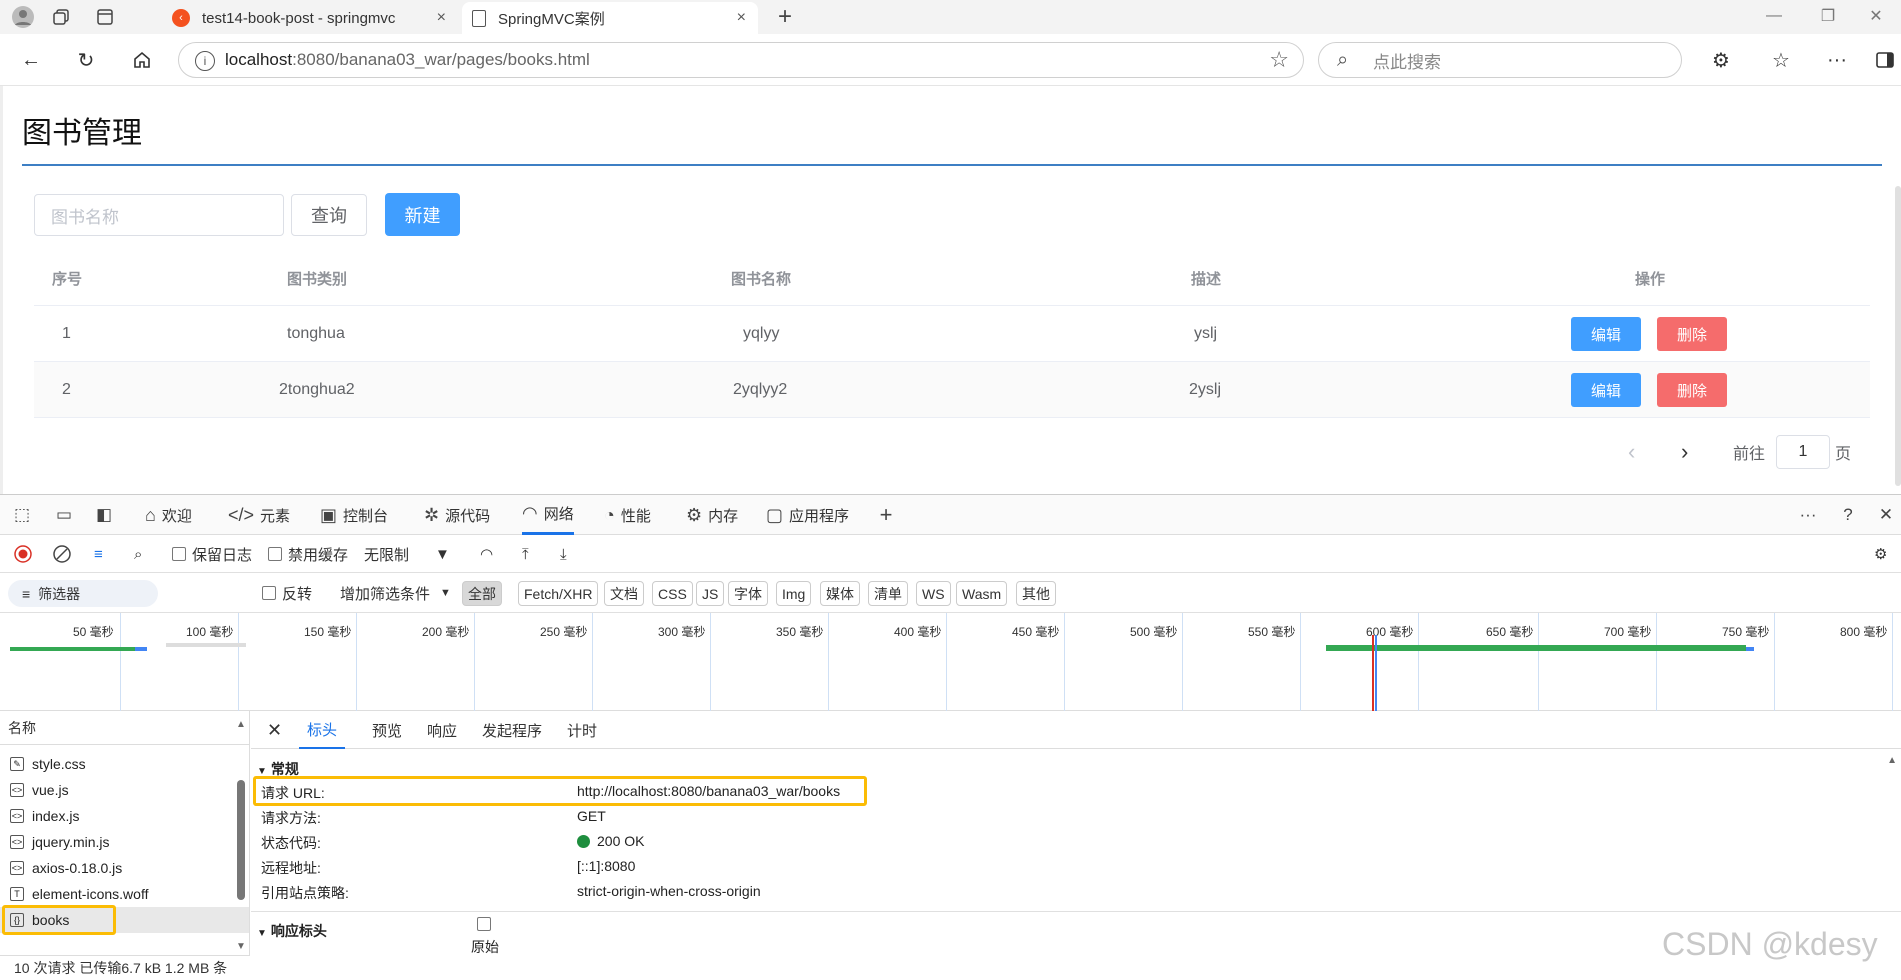 Image resolution: width=1901 pixels, height=980 pixels. I want to click on request-item-style-css: ✎ style.css, so click(124, 764).